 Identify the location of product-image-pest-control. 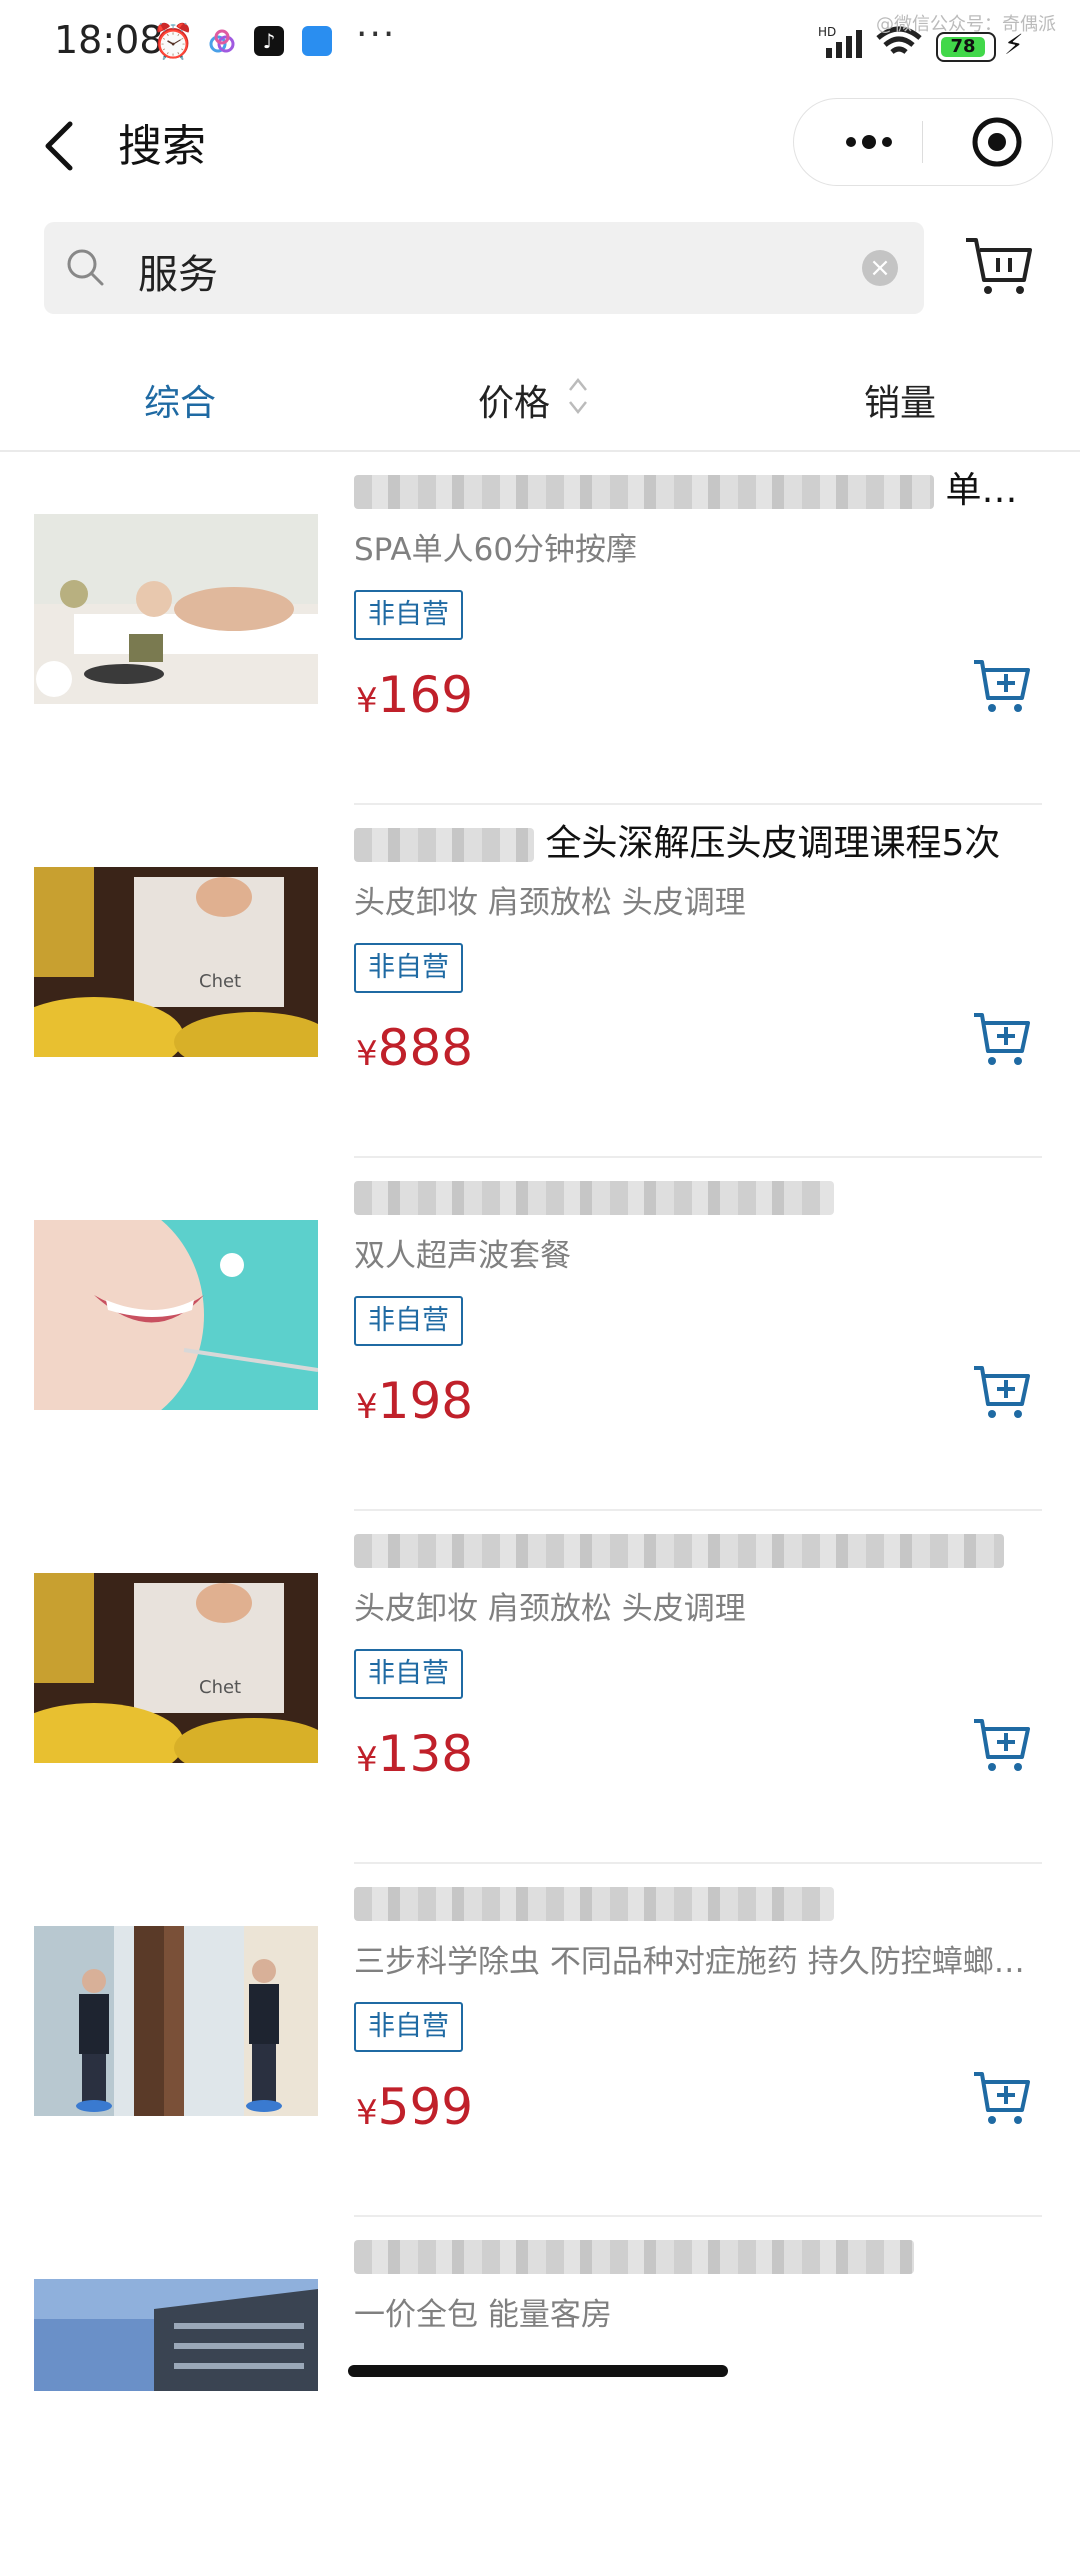
(176, 2021).